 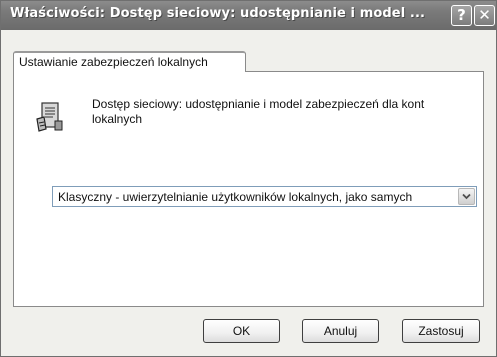 I want to click on help-button: ?, so click(x=461, y=15).